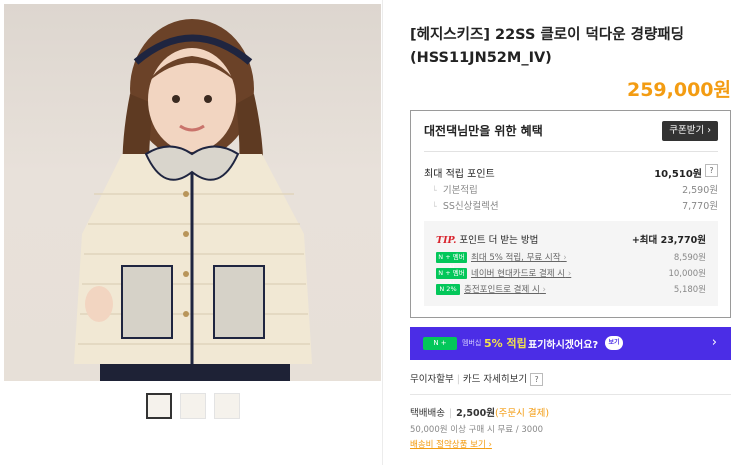  I want to click on tip-link: 최대 5% 적립, 무료 시작, so click(519, 258).